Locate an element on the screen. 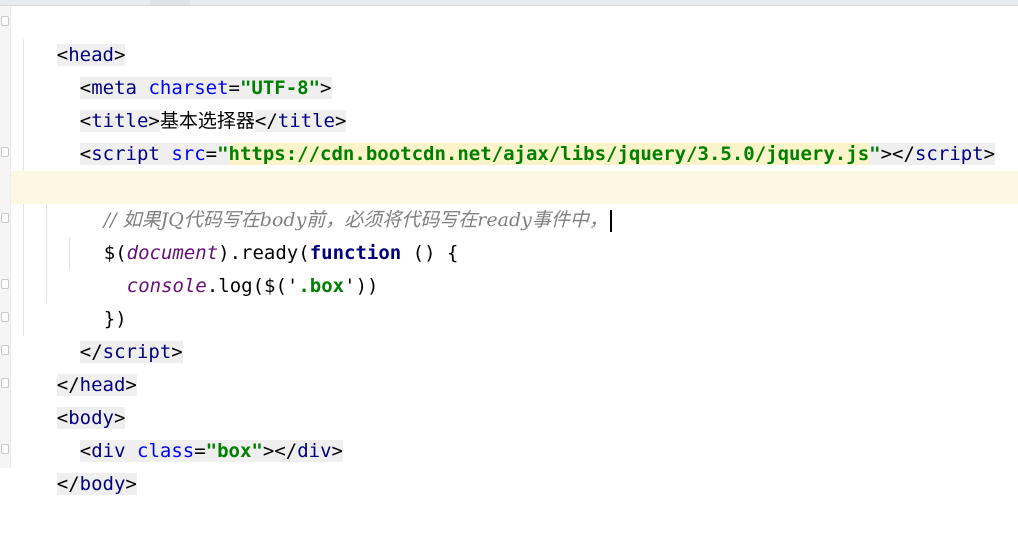 This screenshot has width=1018, height=534. code-line-9: }) is located at coordinates (514, 300).